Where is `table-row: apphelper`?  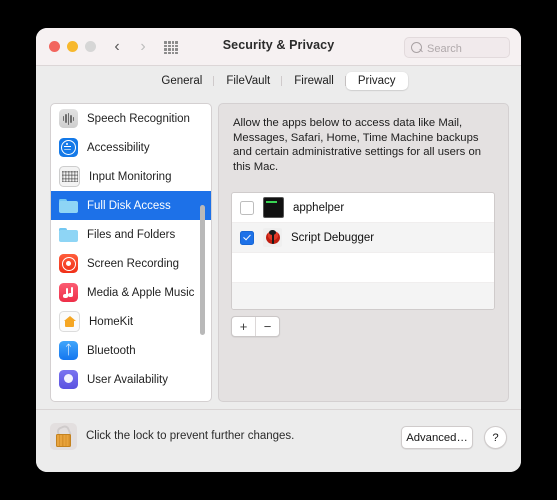
table-row: apphelper is located at coordinates (363, 208).